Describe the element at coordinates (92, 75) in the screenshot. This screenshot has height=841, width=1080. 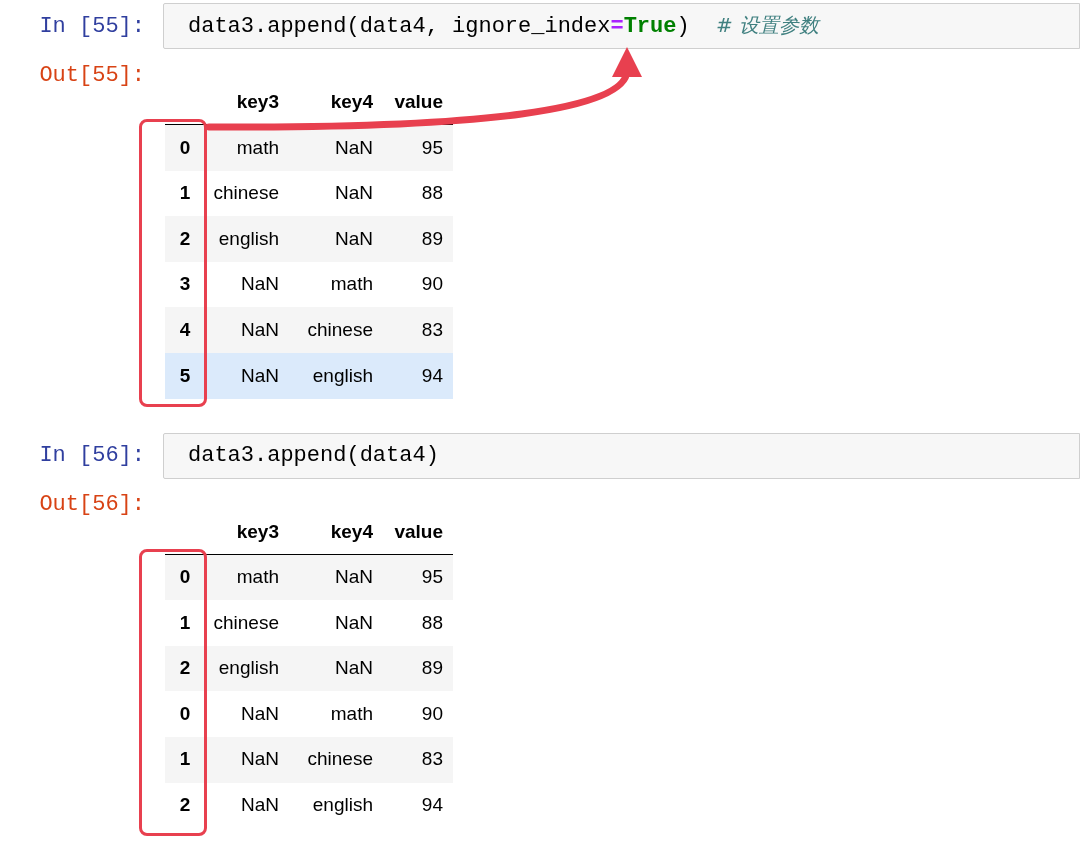
I see `output-prompt: Out[55]:` at that location.